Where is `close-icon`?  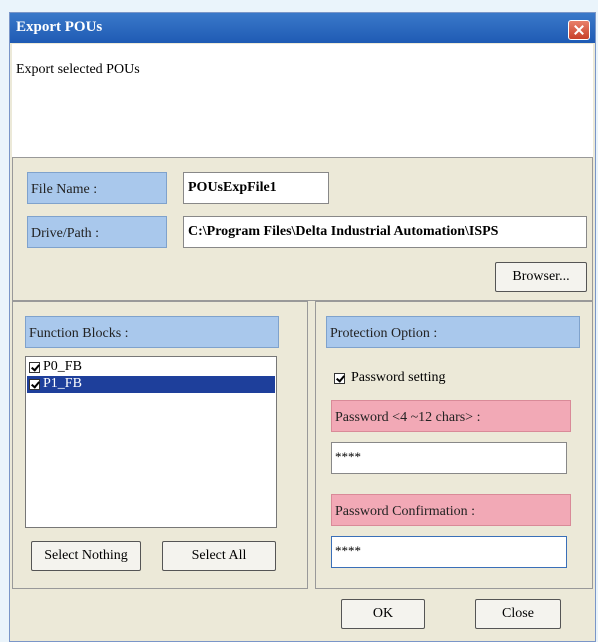 close-icon is located at coordinates (579, 30).